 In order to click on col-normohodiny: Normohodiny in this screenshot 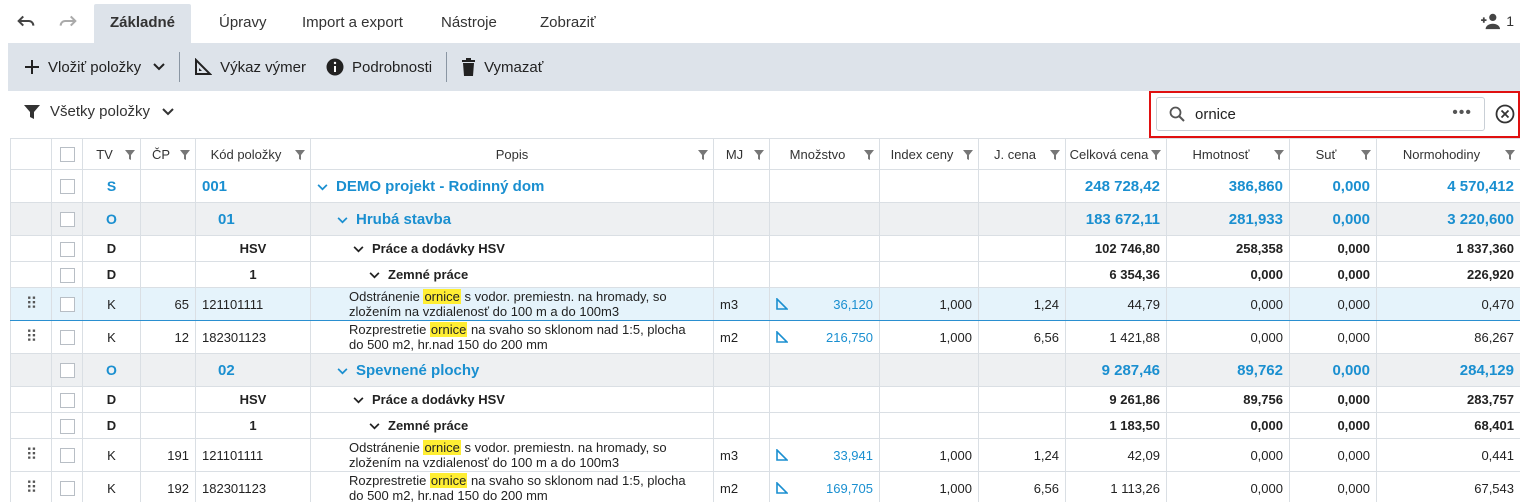, I will do `click(1448, 154)`.